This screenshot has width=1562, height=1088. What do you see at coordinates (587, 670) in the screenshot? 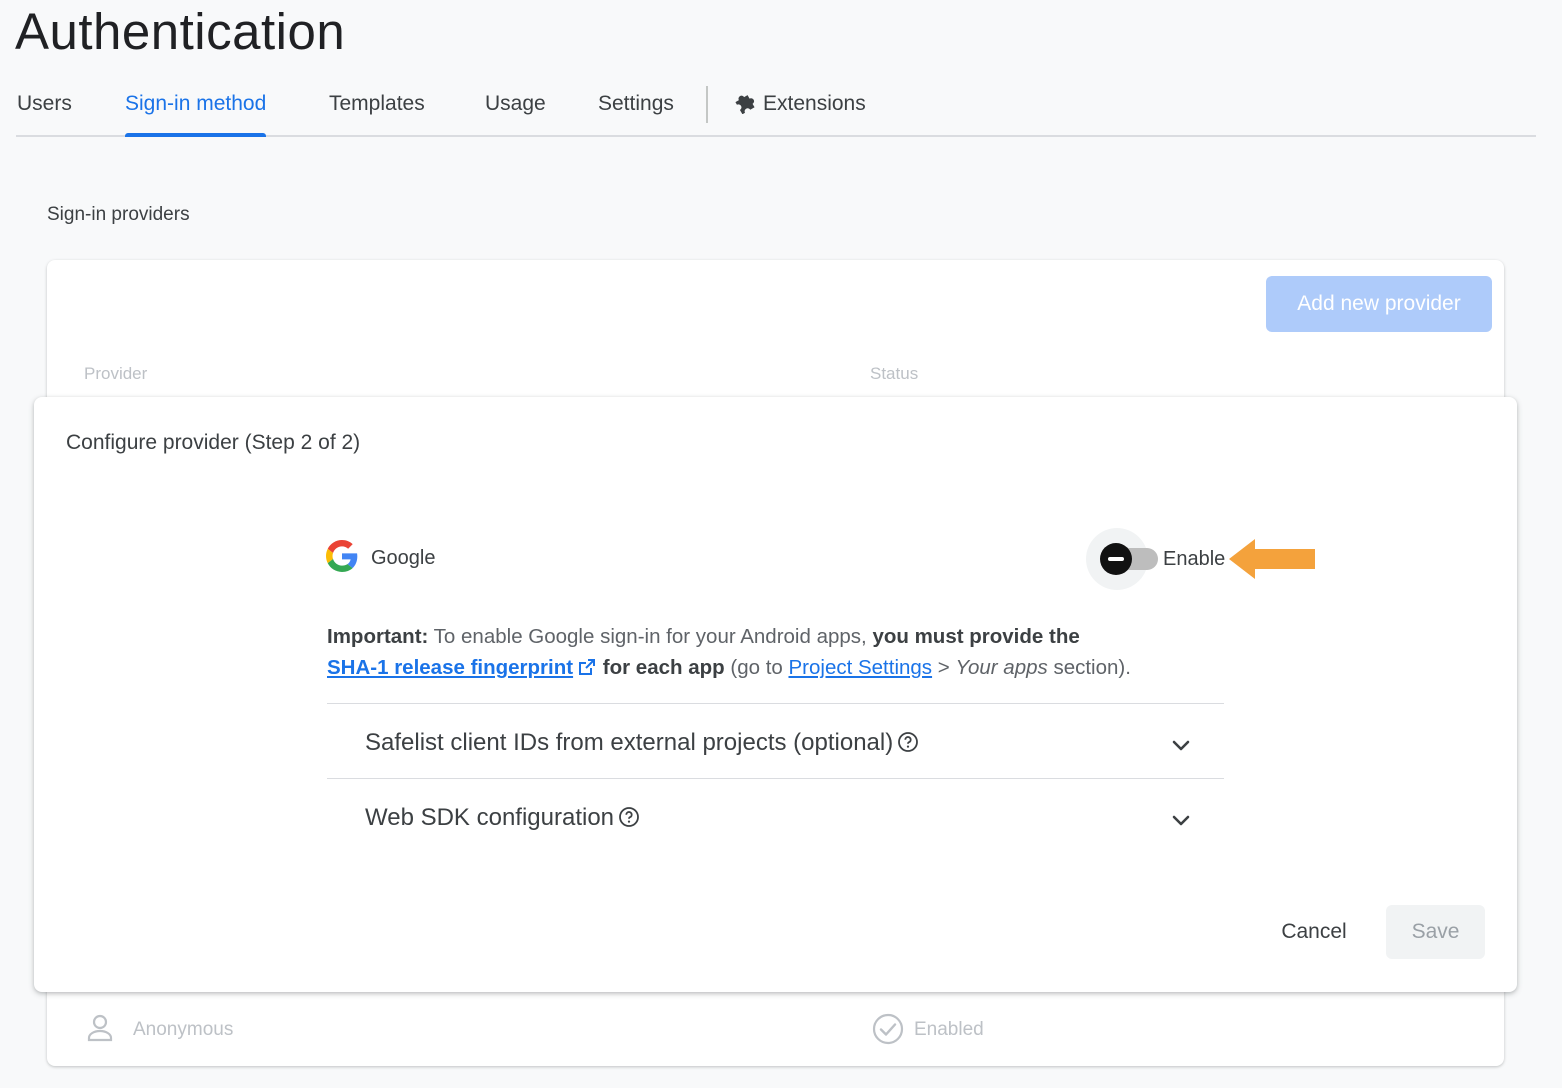
I see `external-link-icon` at bounding box center [587, 670].